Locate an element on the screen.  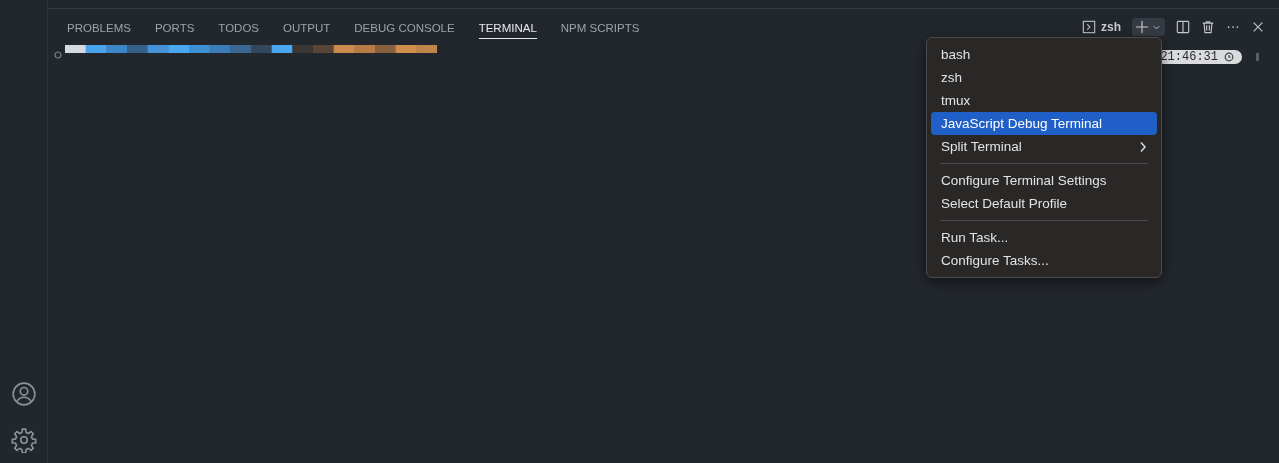
menu-item: Configure Terminal Settings is located at coordinates (1044, 180).